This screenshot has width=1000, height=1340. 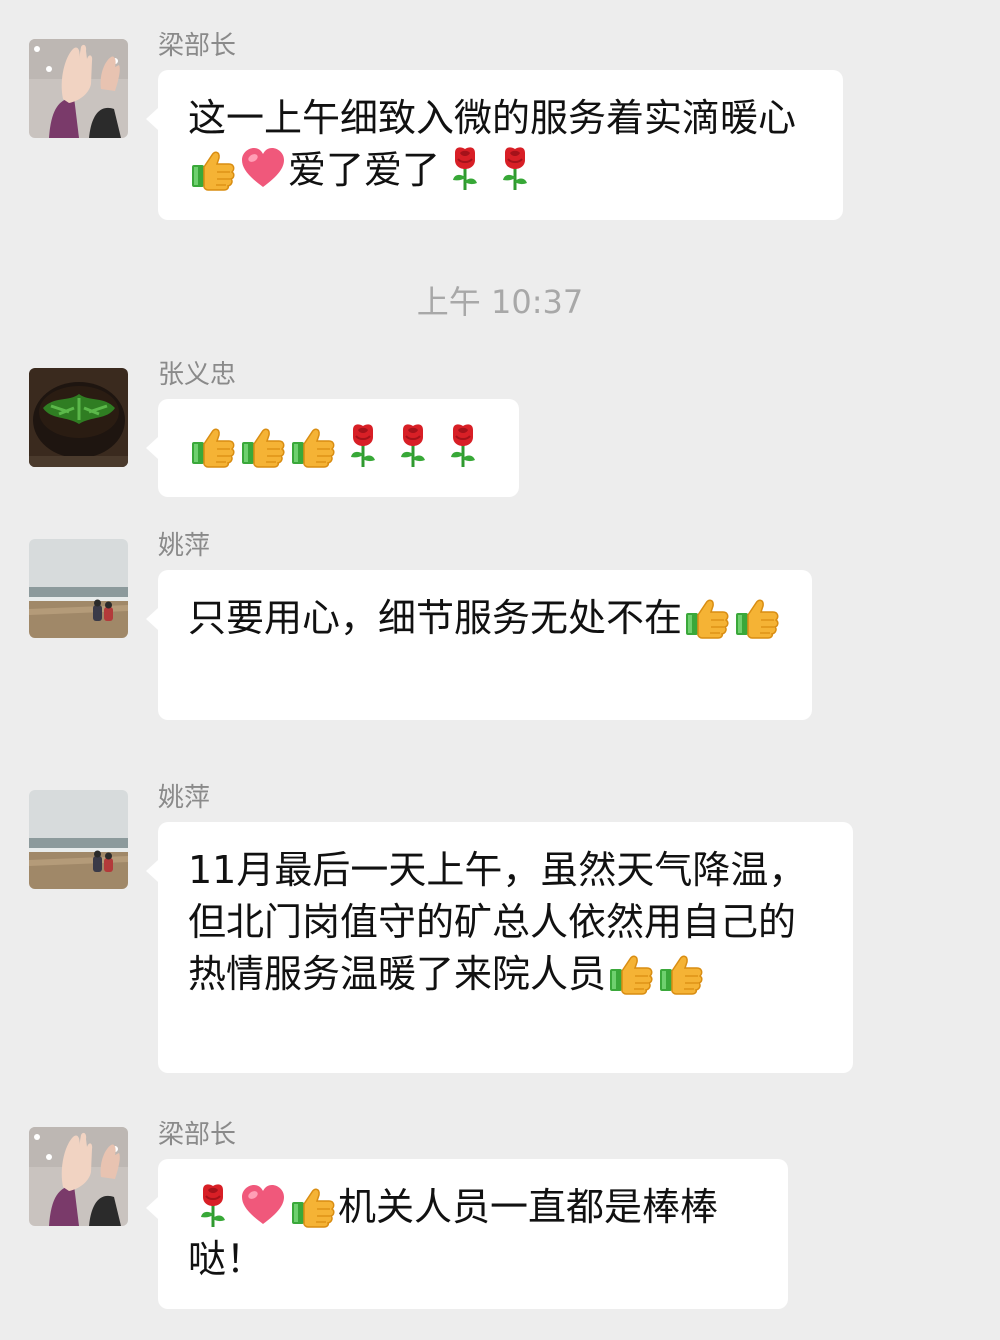 I want to click on food-bowl-avatar, so click(x=78, y=417).